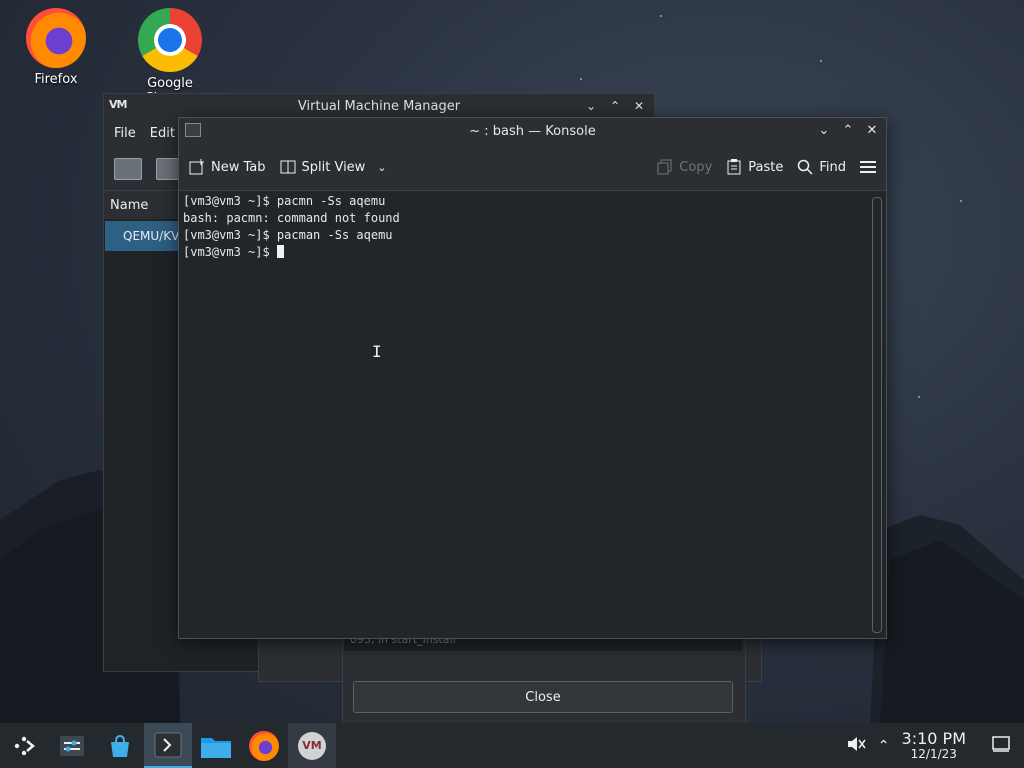  I want to click on system-tray: ⌃ 3:10 PM 12/1/23, so click(935, 745).